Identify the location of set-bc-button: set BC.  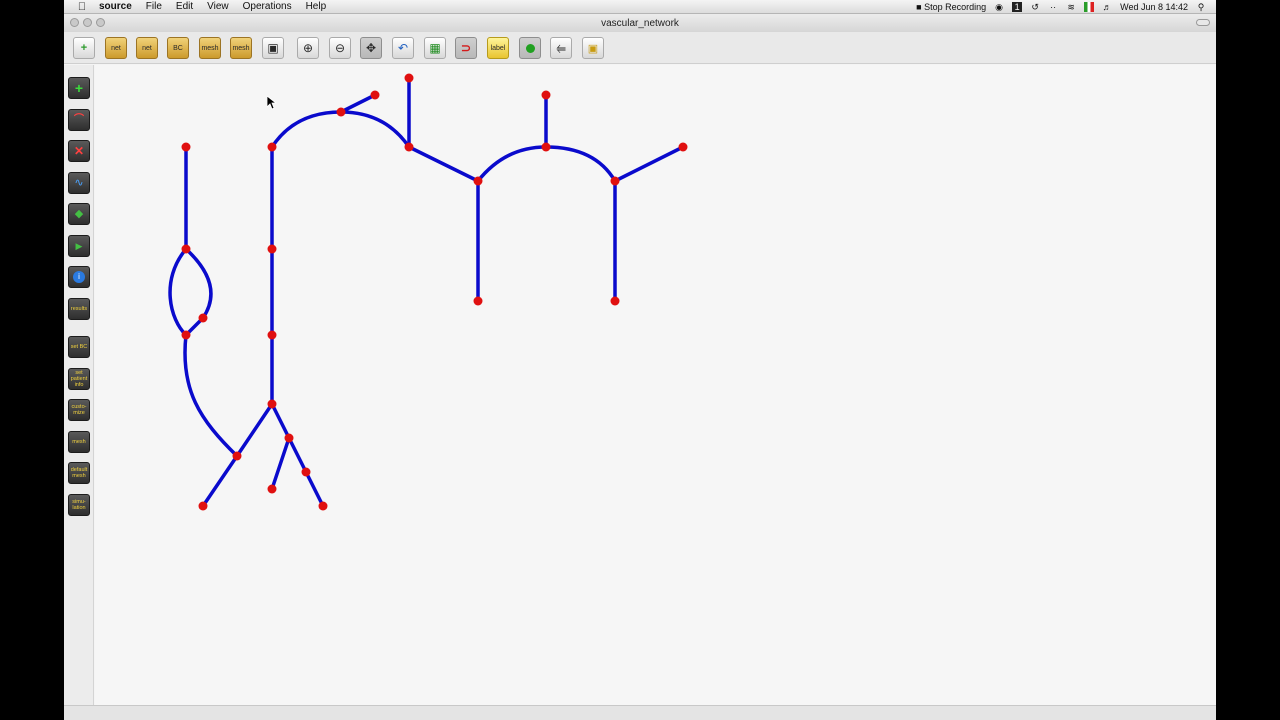
(79, 347).